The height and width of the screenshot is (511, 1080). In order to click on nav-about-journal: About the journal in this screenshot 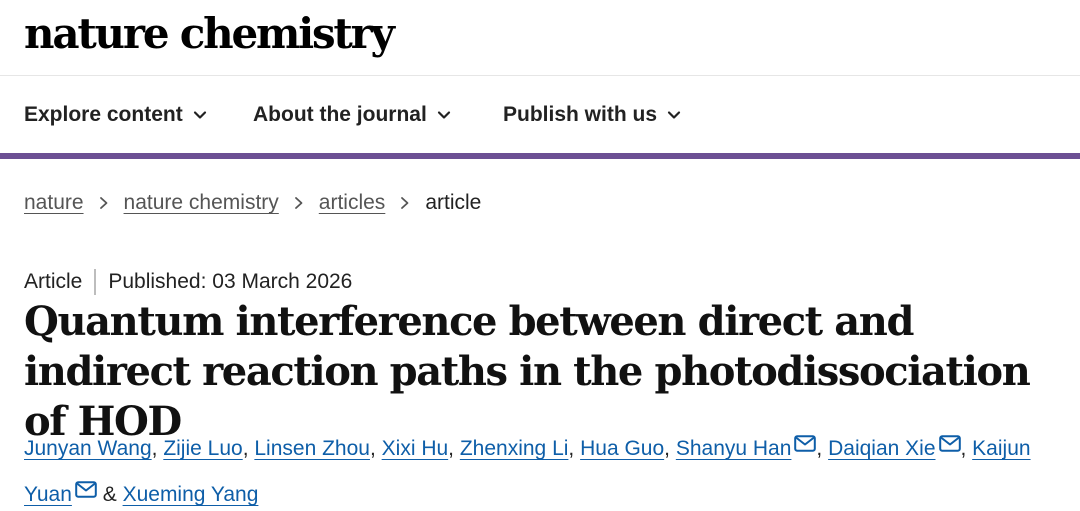, I will do `click(352, 115)`.